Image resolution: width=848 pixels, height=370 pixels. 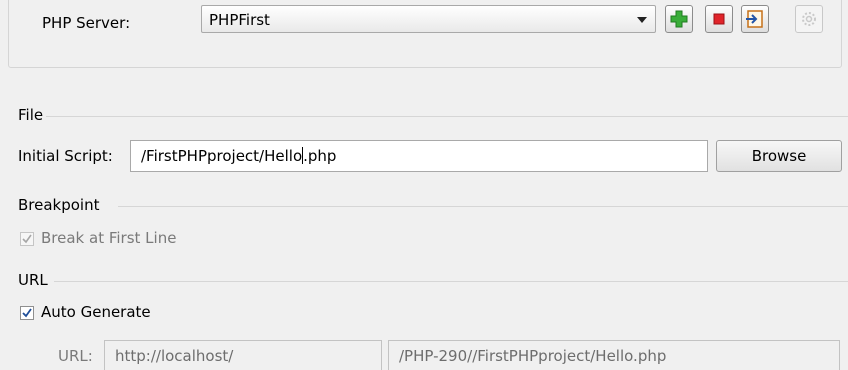 I want to click on initial-script-value-part2: .php, so click(x=320, y=156).